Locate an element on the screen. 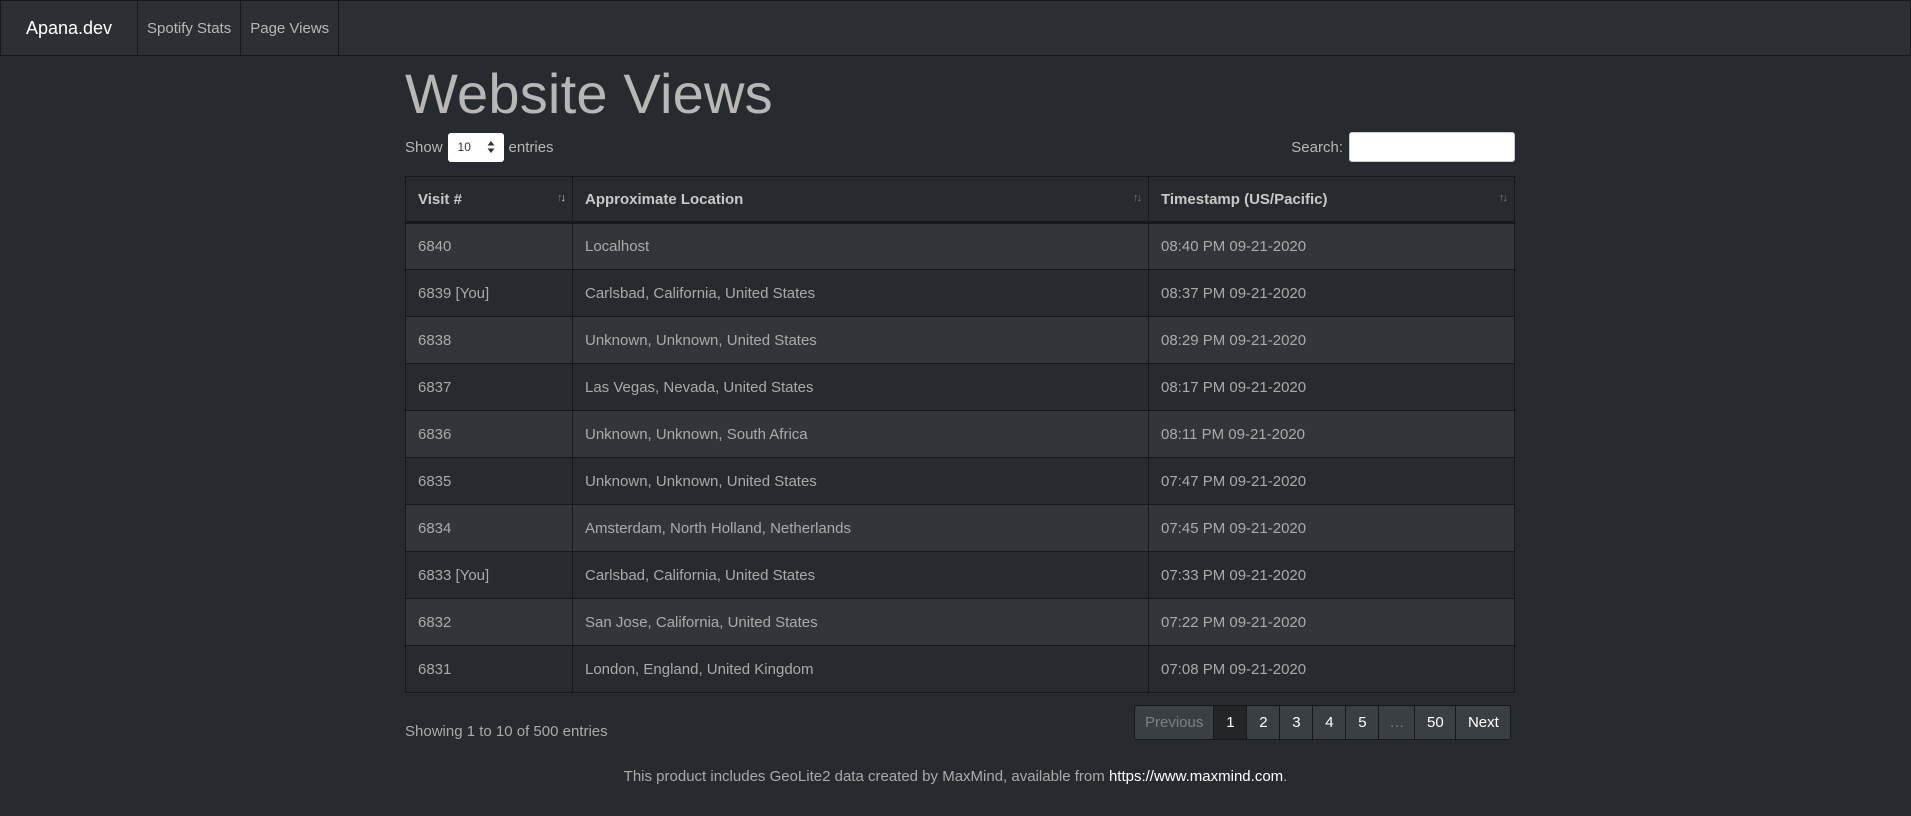 The image size is (1911, 816). navbar: Apana.dev Spotify Stats Page Views is located at coordinates (955, 28).